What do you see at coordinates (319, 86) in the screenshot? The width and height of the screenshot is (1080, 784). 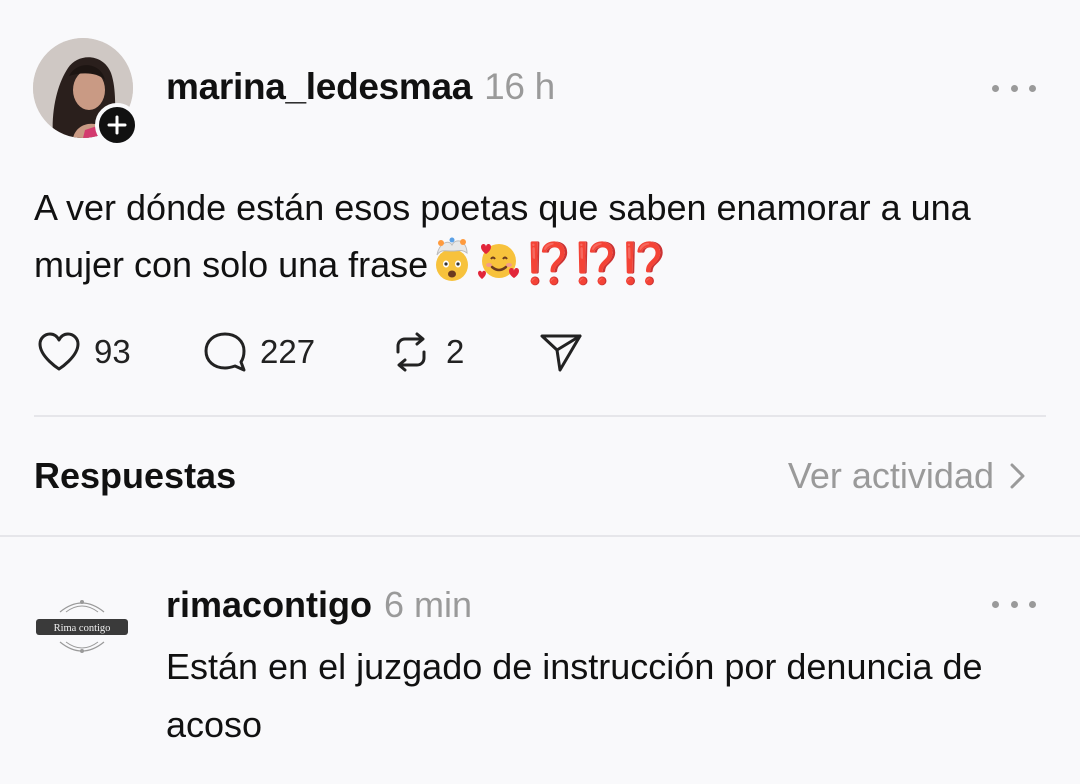 I see `username: marina_ledesmaa` at bounding box center [319, 86].